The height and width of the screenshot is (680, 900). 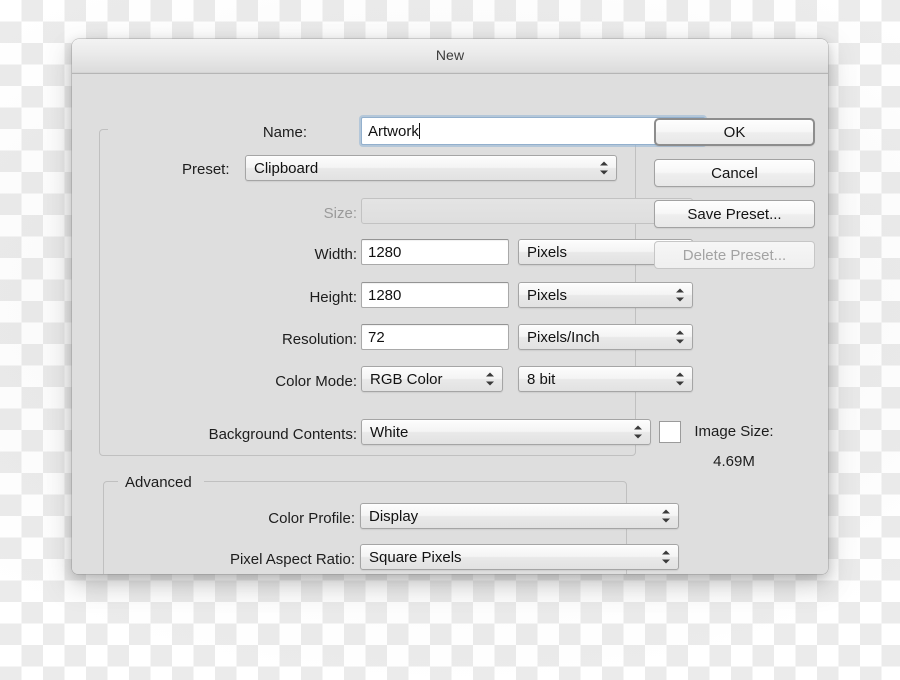 I want to click on size-select, so click(x=527, y=211).